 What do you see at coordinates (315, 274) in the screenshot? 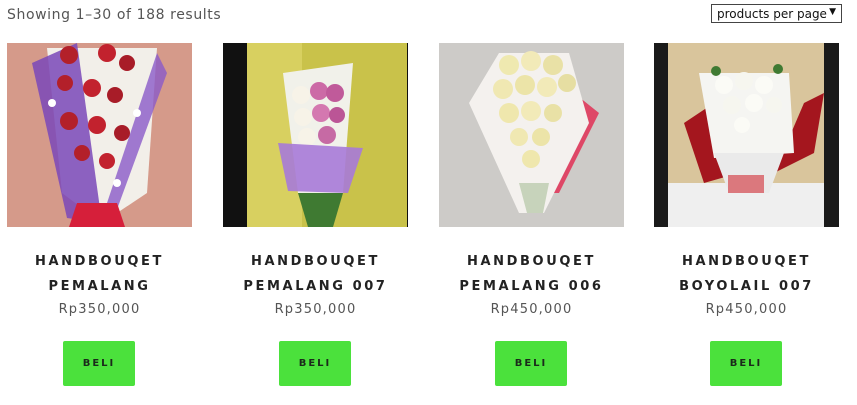
I see `product-title: HANDBOUQET PEMALANG 007` at bounding box center [315, 274].